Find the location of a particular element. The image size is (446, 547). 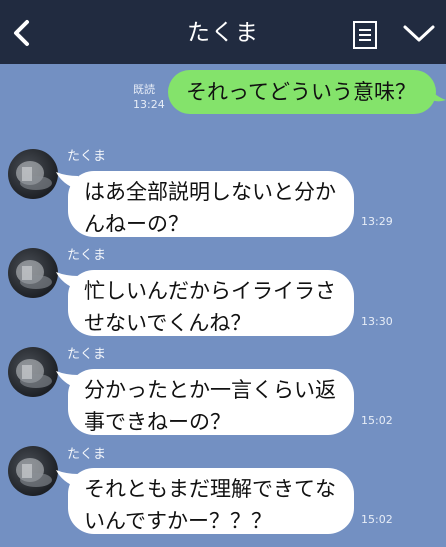

received-message-bubble: それともまだ理解できてな いんですかー？？？ is located at coordinates (211, 501).